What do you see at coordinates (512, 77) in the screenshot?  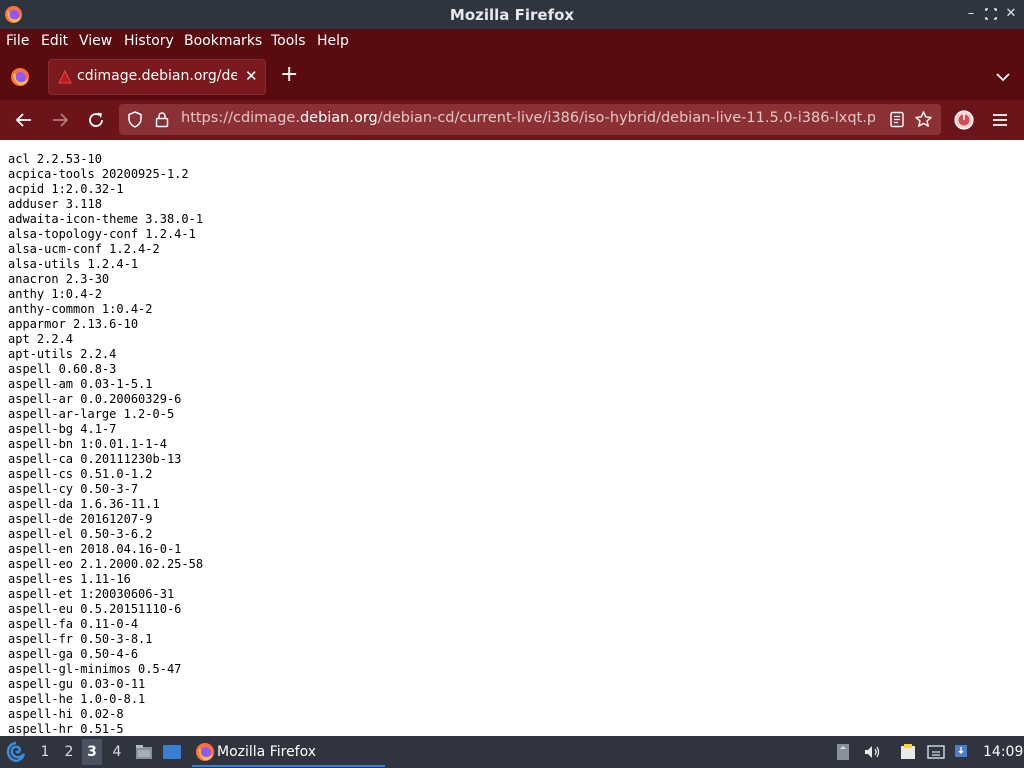 I see `tab-bar: cdimage.debian.org/debi ✕ +` at bounding box center [512, 77].